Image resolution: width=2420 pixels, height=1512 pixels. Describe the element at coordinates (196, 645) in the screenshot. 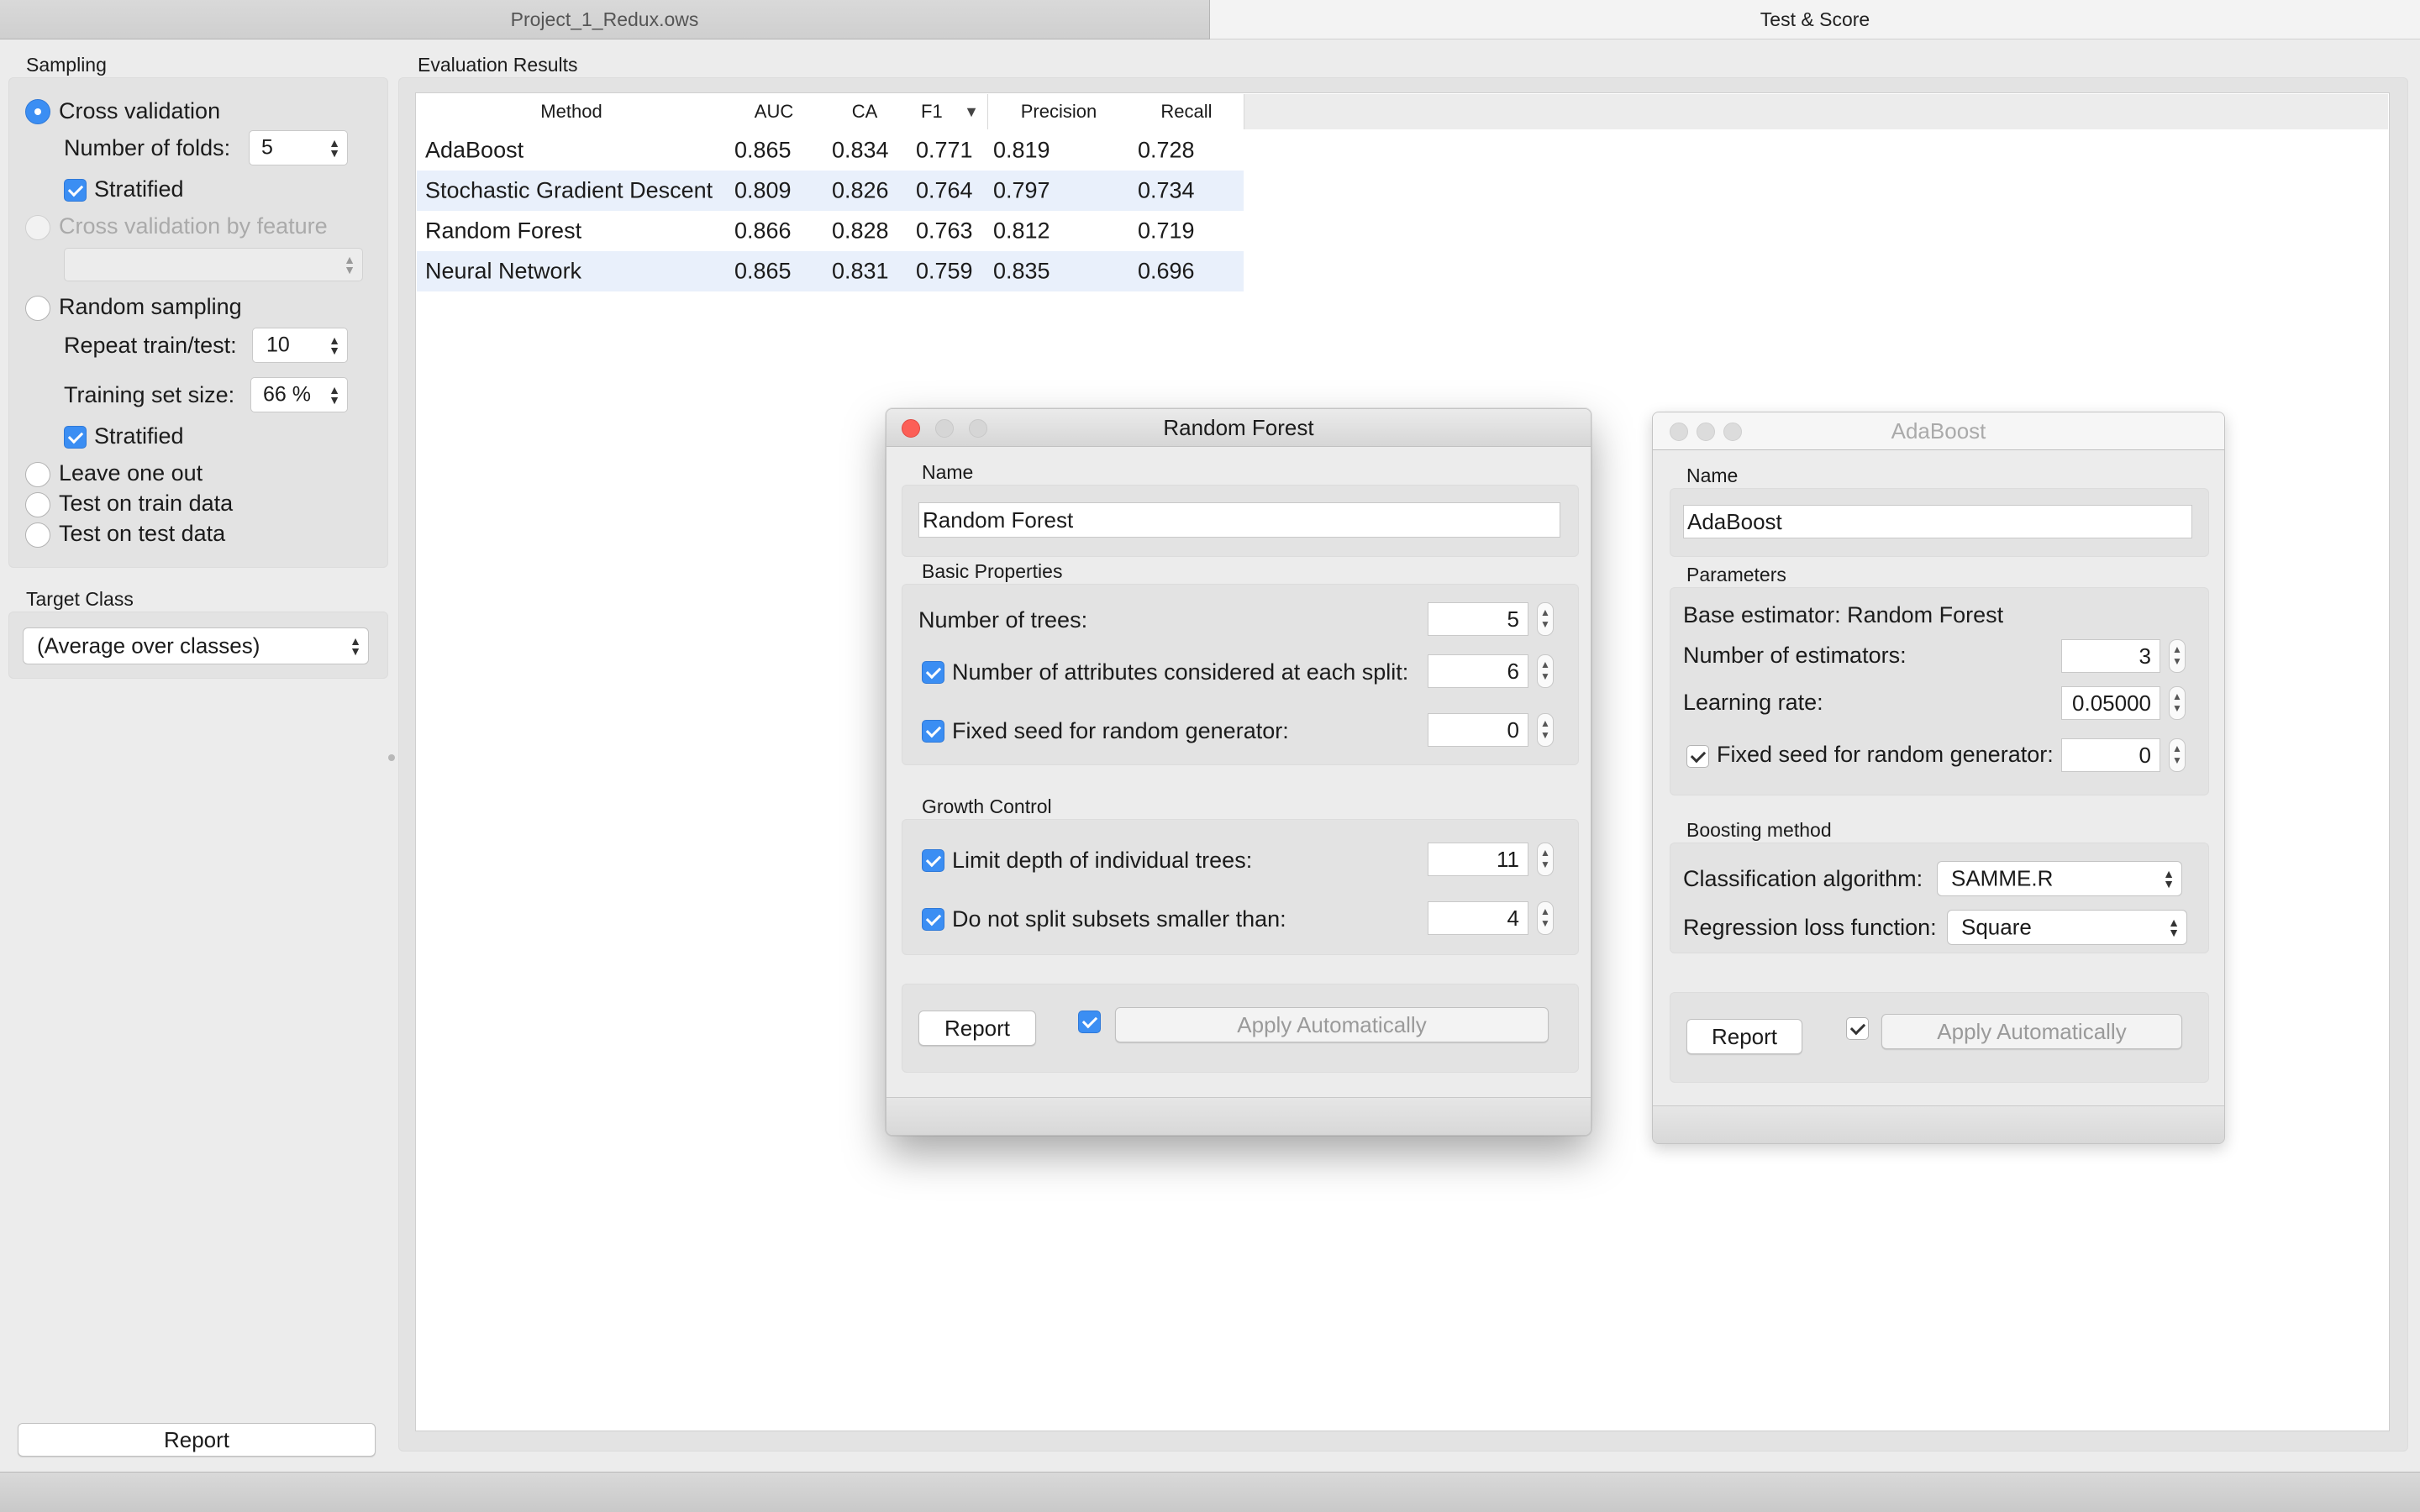

I see `target-class-select: (Average over classes) ▲ ▼` at that location.